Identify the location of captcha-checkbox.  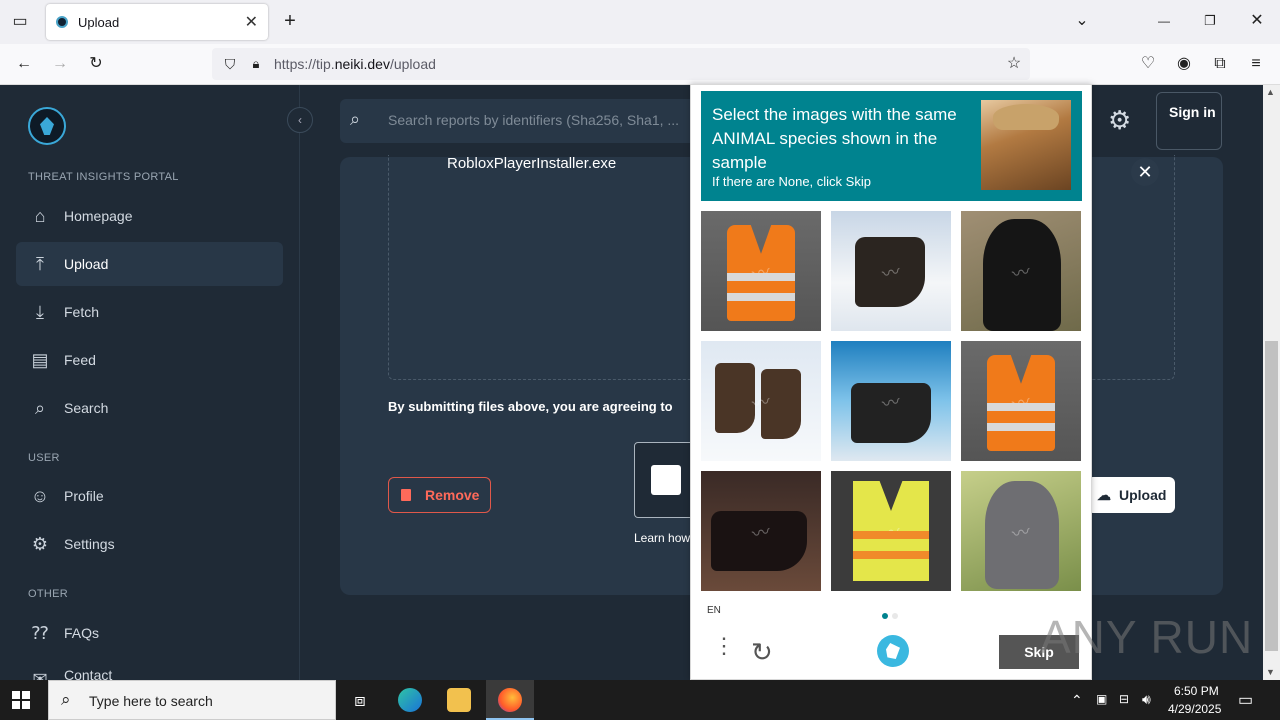
(664, 480).